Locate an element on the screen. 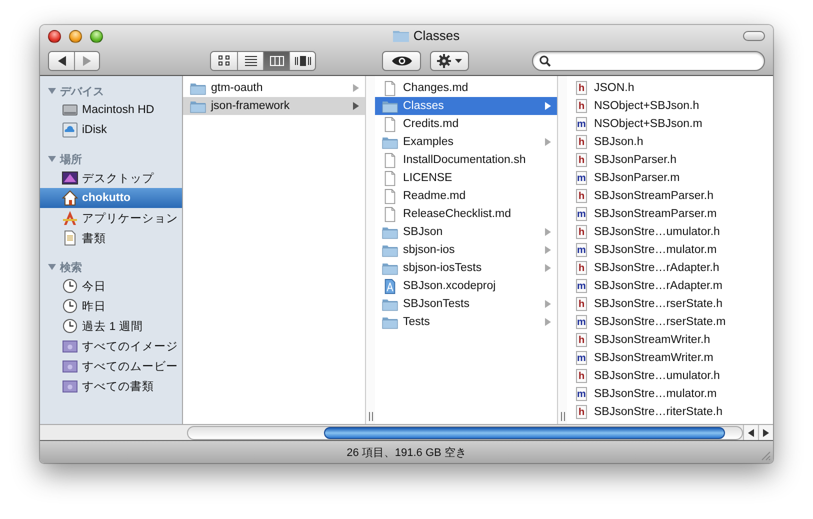 The height and width of the screenshot is (519, 813). status-text: 26 項目、191.6 GB 空き is located at coordinates (406, 453).